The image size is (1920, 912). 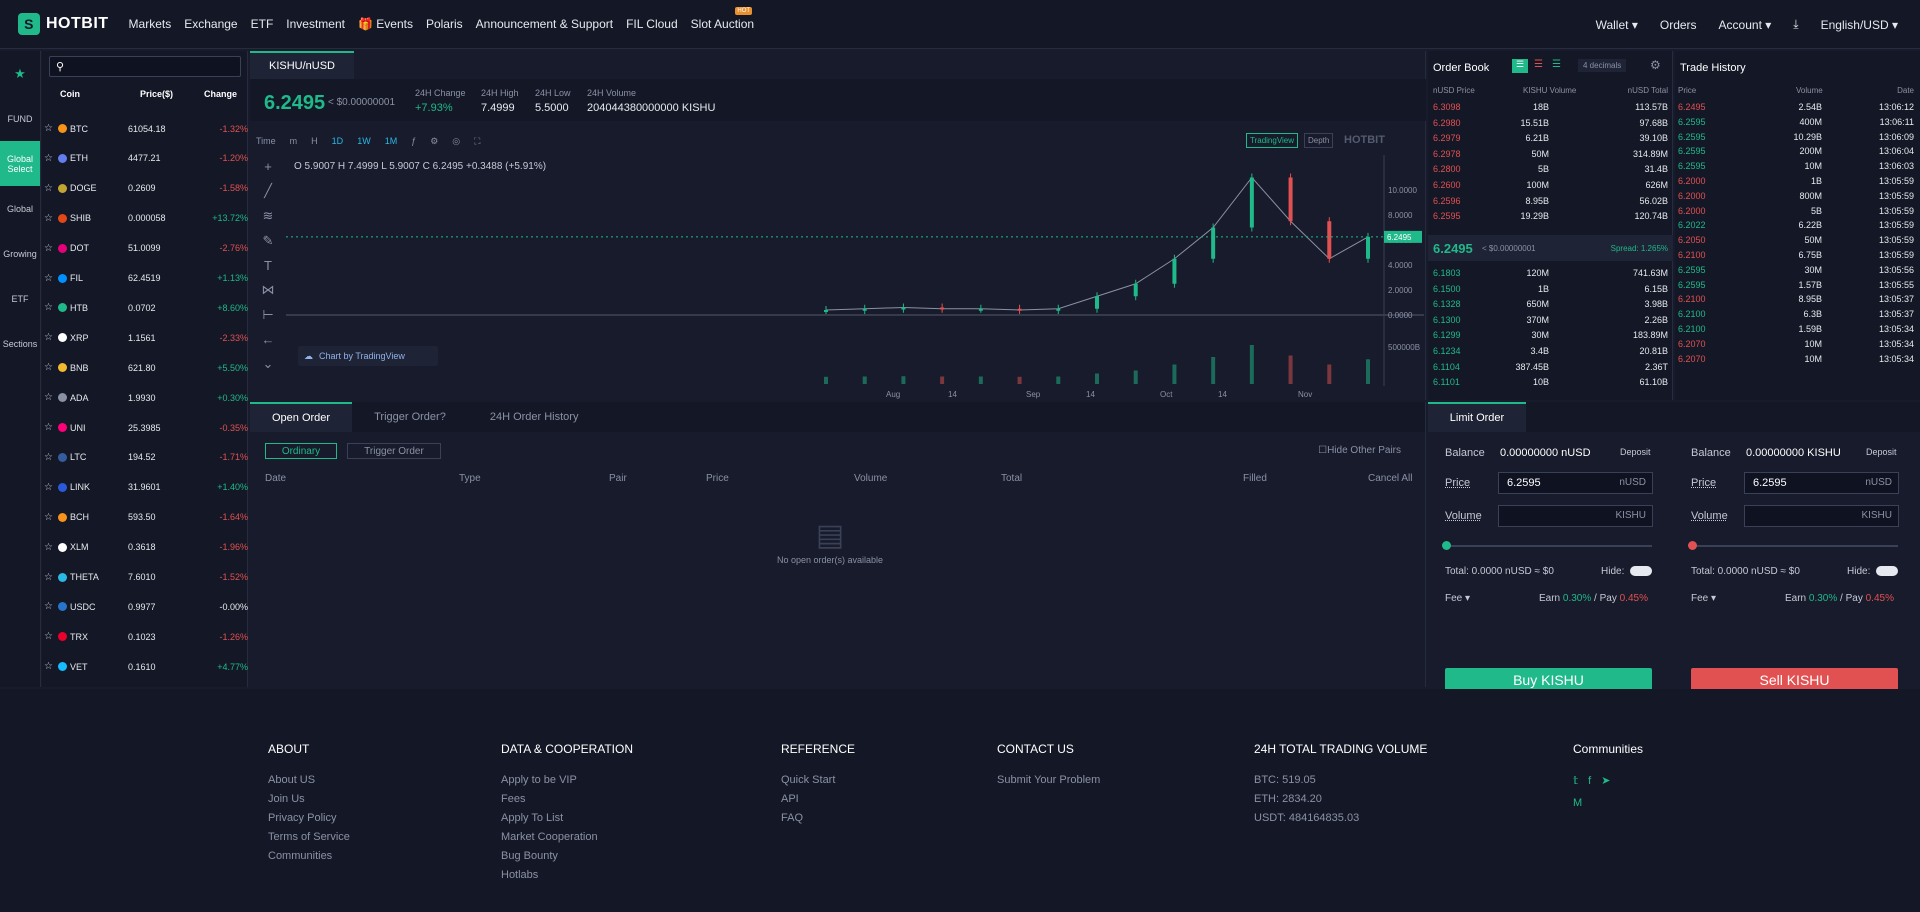 I want to click on category-global: Global, so click(x=20, y=208).